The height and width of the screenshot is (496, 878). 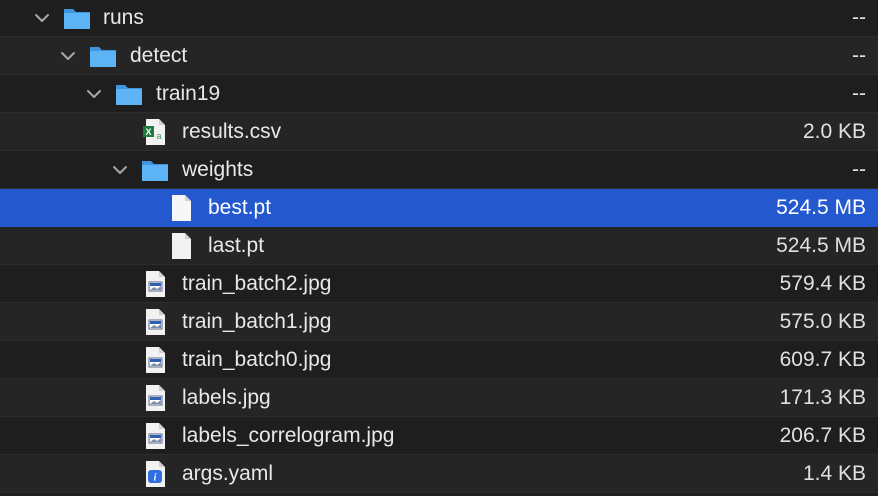 What do you see at coordinates (439, 56) in the screenshot?
I see `folder-row-detect: detect --` at bounding box center [439, 56].